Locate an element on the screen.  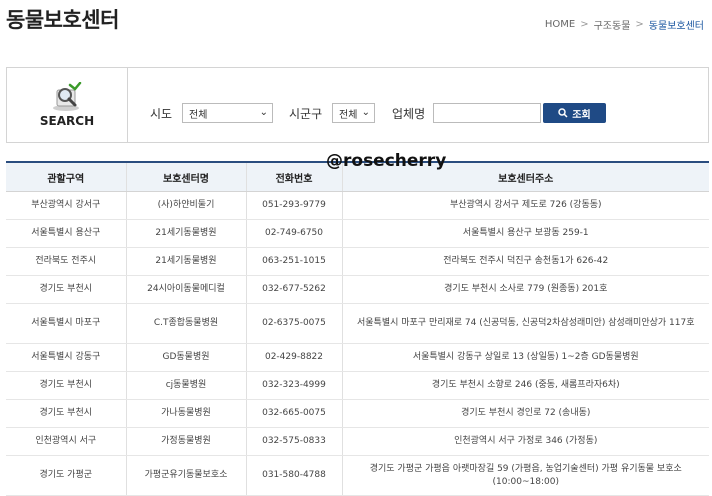
company-name-input is located at coordinates (487, 113).